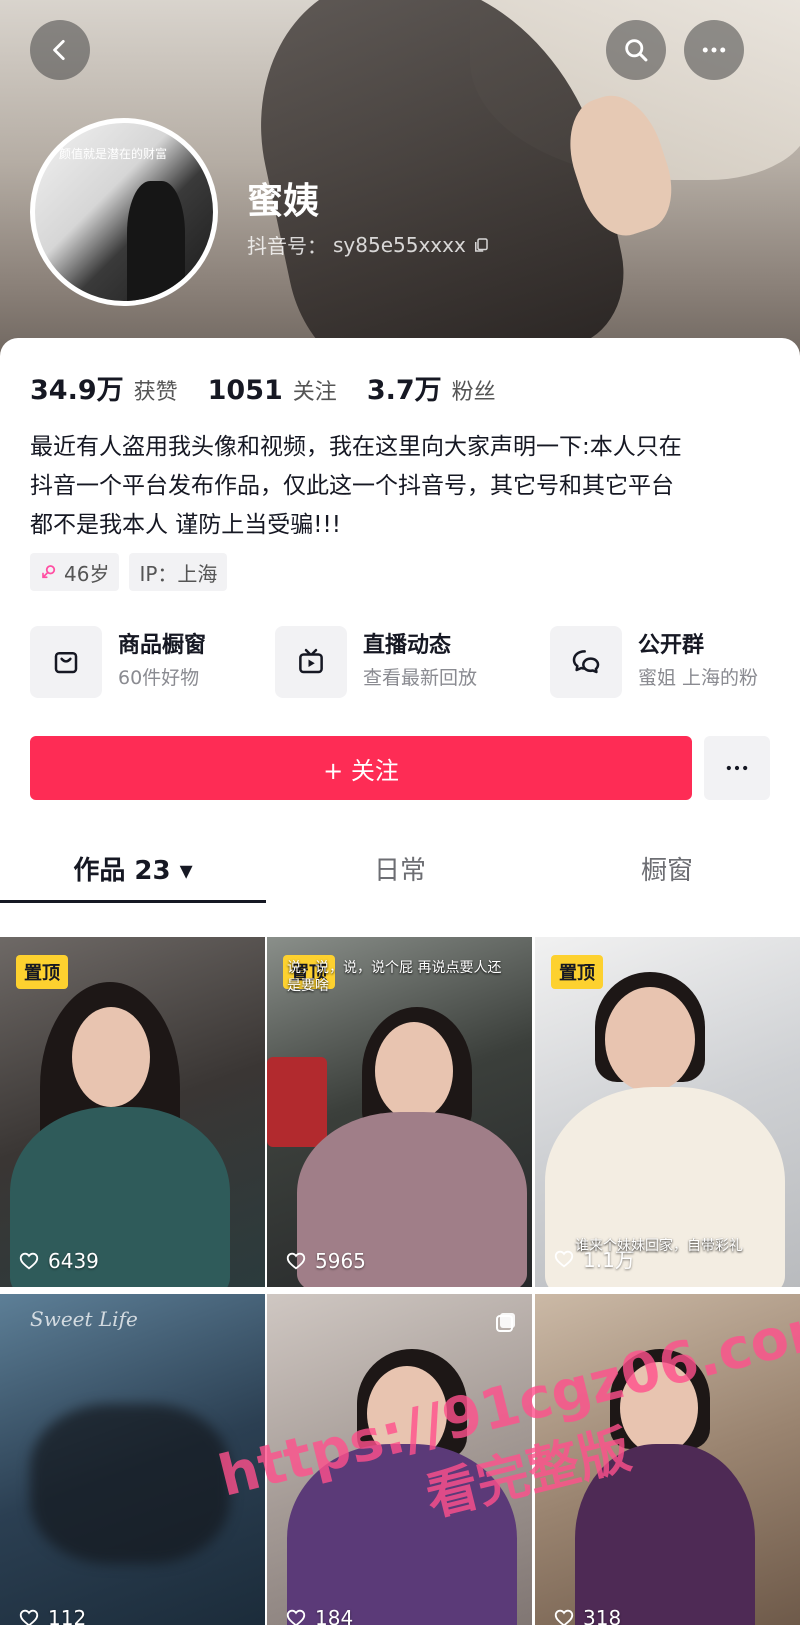 The height and width of the screenshot is (1625, 800). I want to click on video-caption: 谁来个妹妹回家，自带彩礼, so click(659, 1246).